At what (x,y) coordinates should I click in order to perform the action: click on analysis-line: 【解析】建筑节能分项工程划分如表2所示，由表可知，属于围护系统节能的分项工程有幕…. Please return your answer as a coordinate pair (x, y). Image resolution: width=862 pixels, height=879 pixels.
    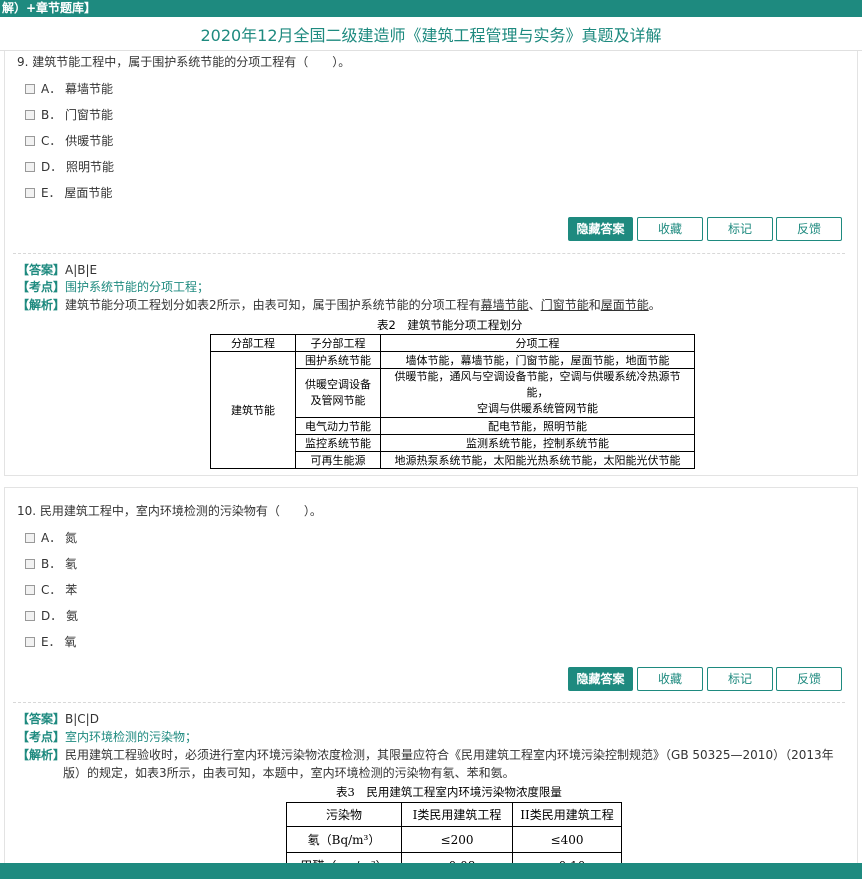
    Looking at the image, I should click on (339, 305).